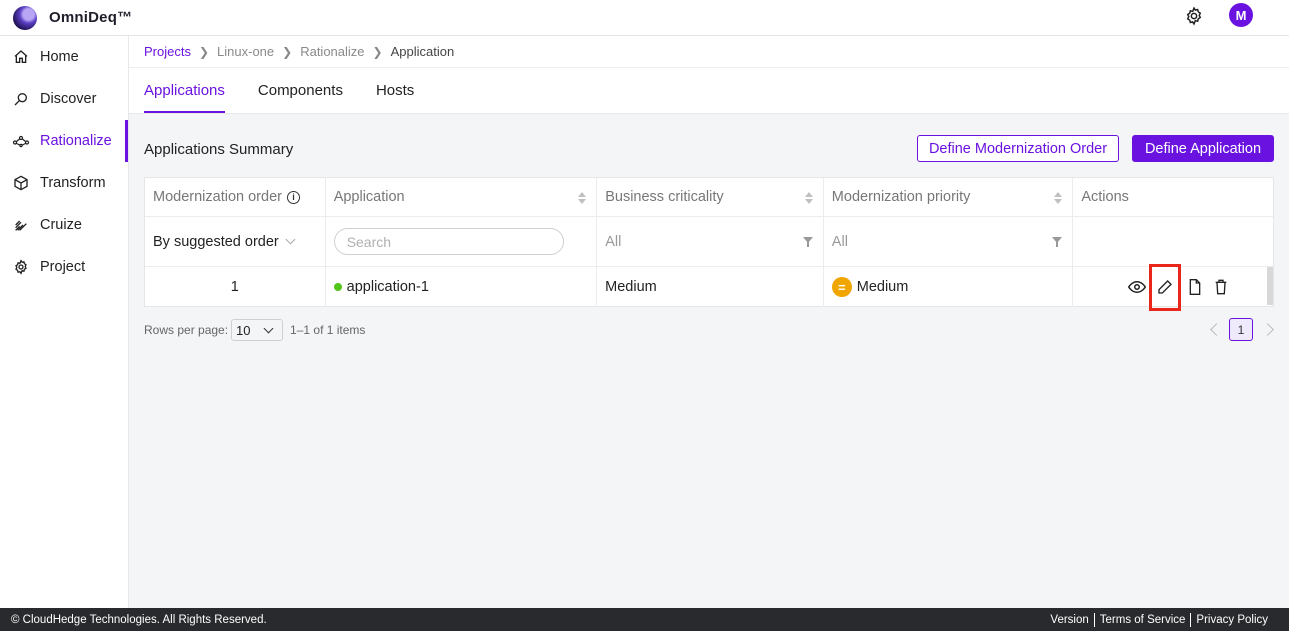  I want to click on criticality-filter-value: All, so click(613, 241).